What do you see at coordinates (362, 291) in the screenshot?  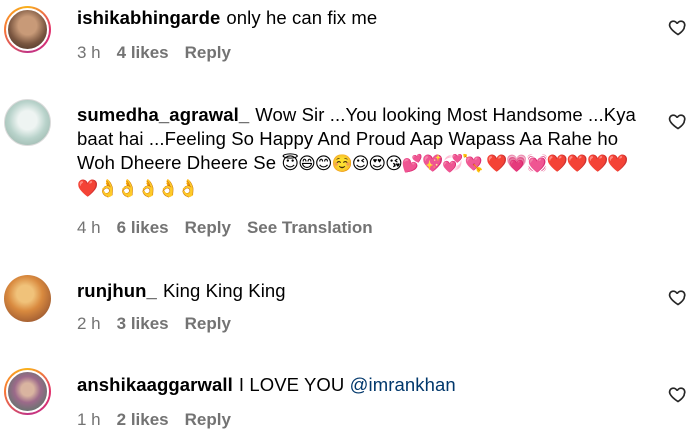 I see `comment-body: runjhun_ King King King` at bounding box center [362, 291].